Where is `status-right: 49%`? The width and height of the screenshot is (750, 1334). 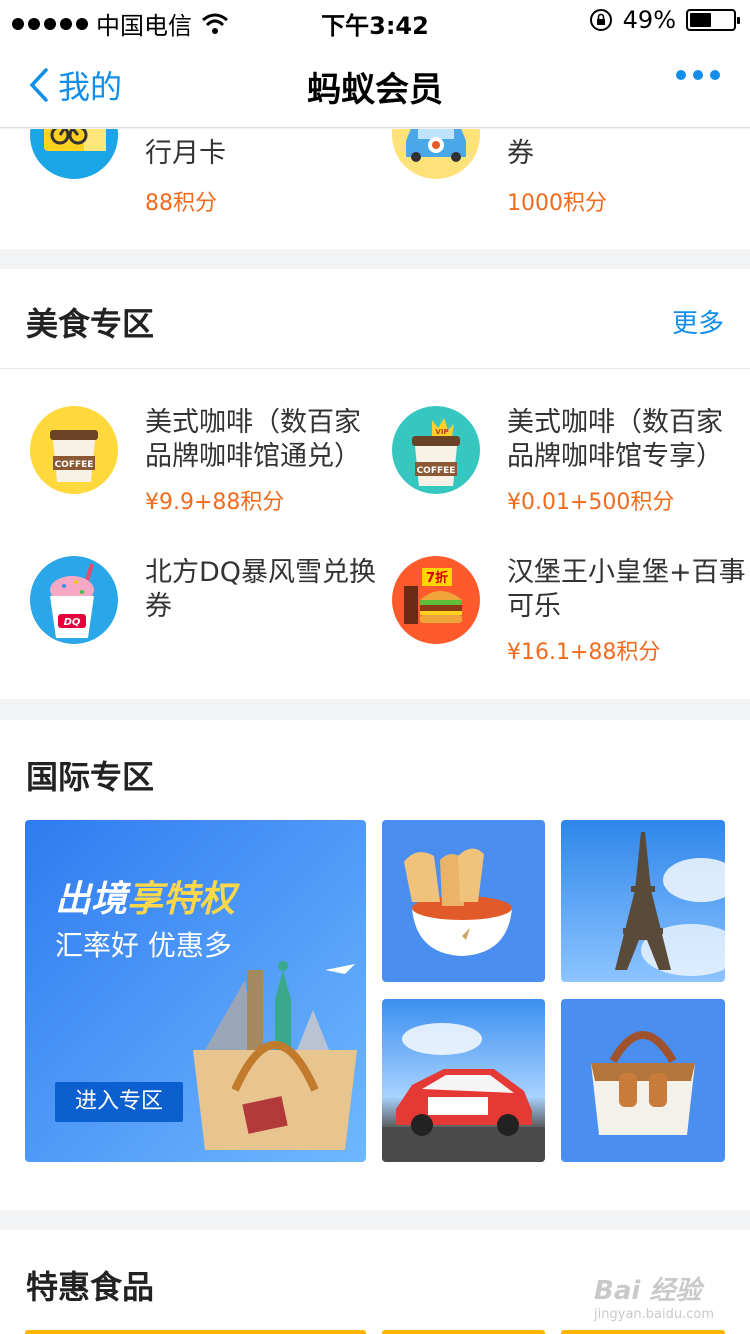 status-right: 49% is located at coordinates (664, 20).